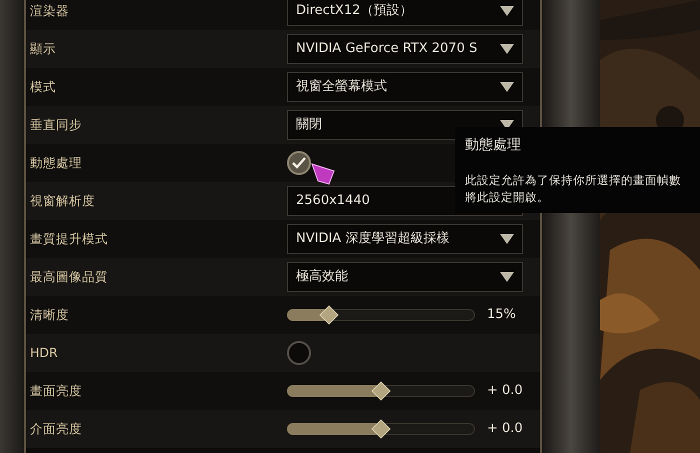 The image size is (700, 453). I want to click on setting-label: 顯示, so click(43, 49).